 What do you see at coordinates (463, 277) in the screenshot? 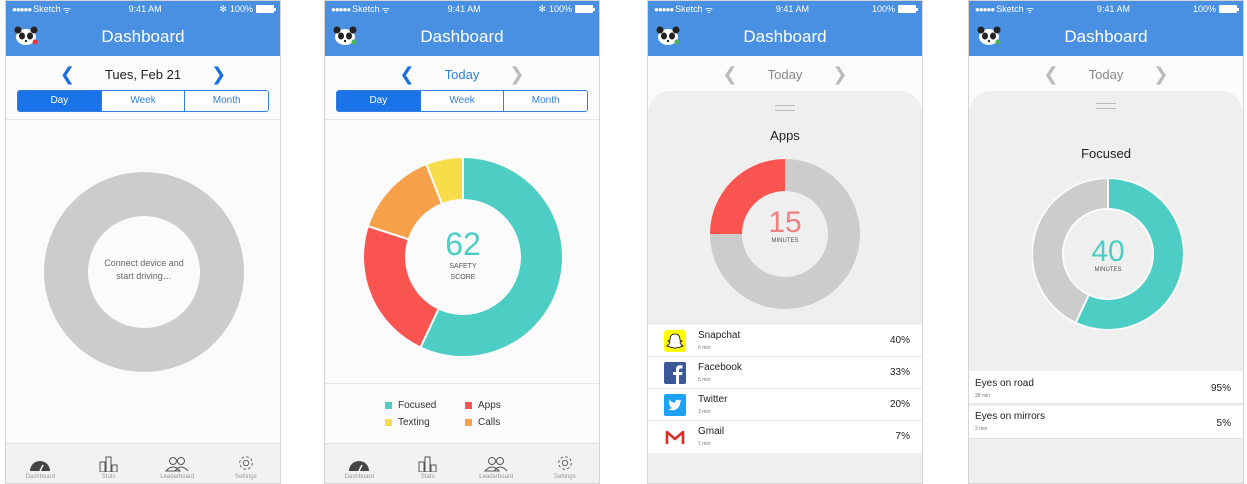
I see `score-label-line2: SCORE` at bounding box center [463, 277].